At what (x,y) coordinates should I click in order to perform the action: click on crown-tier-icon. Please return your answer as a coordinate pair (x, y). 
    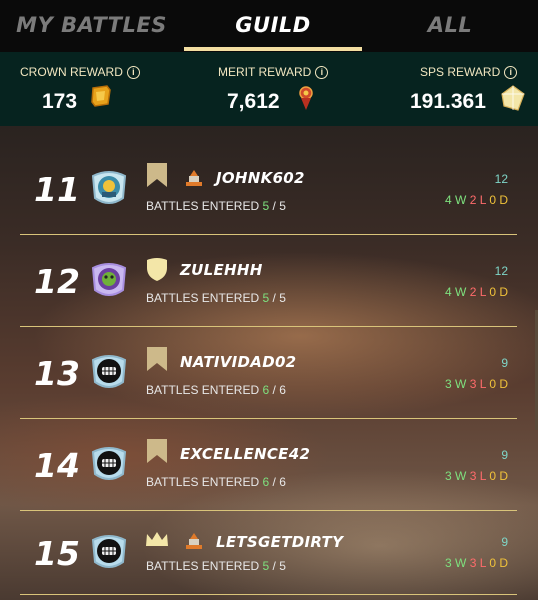
    Looking at the image, I should click on (157, 539).